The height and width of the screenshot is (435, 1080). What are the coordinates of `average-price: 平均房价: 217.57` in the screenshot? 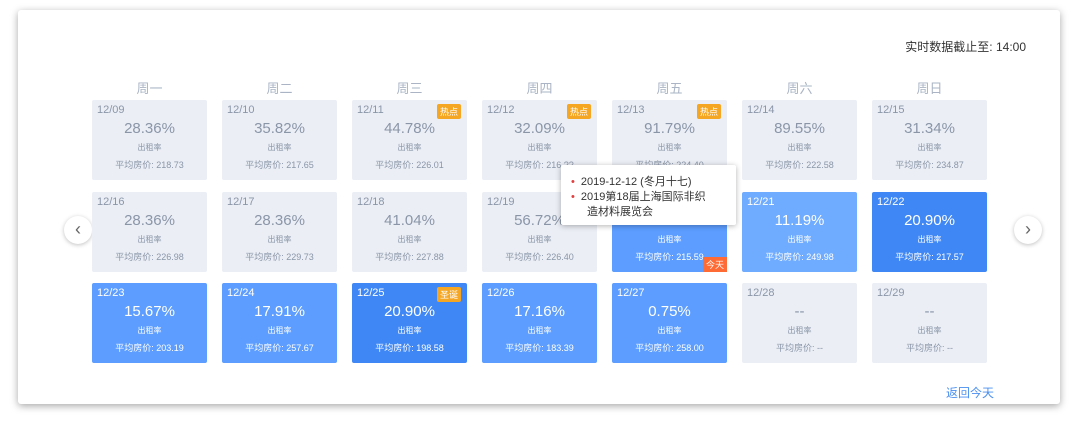 It's located at (929, 256).